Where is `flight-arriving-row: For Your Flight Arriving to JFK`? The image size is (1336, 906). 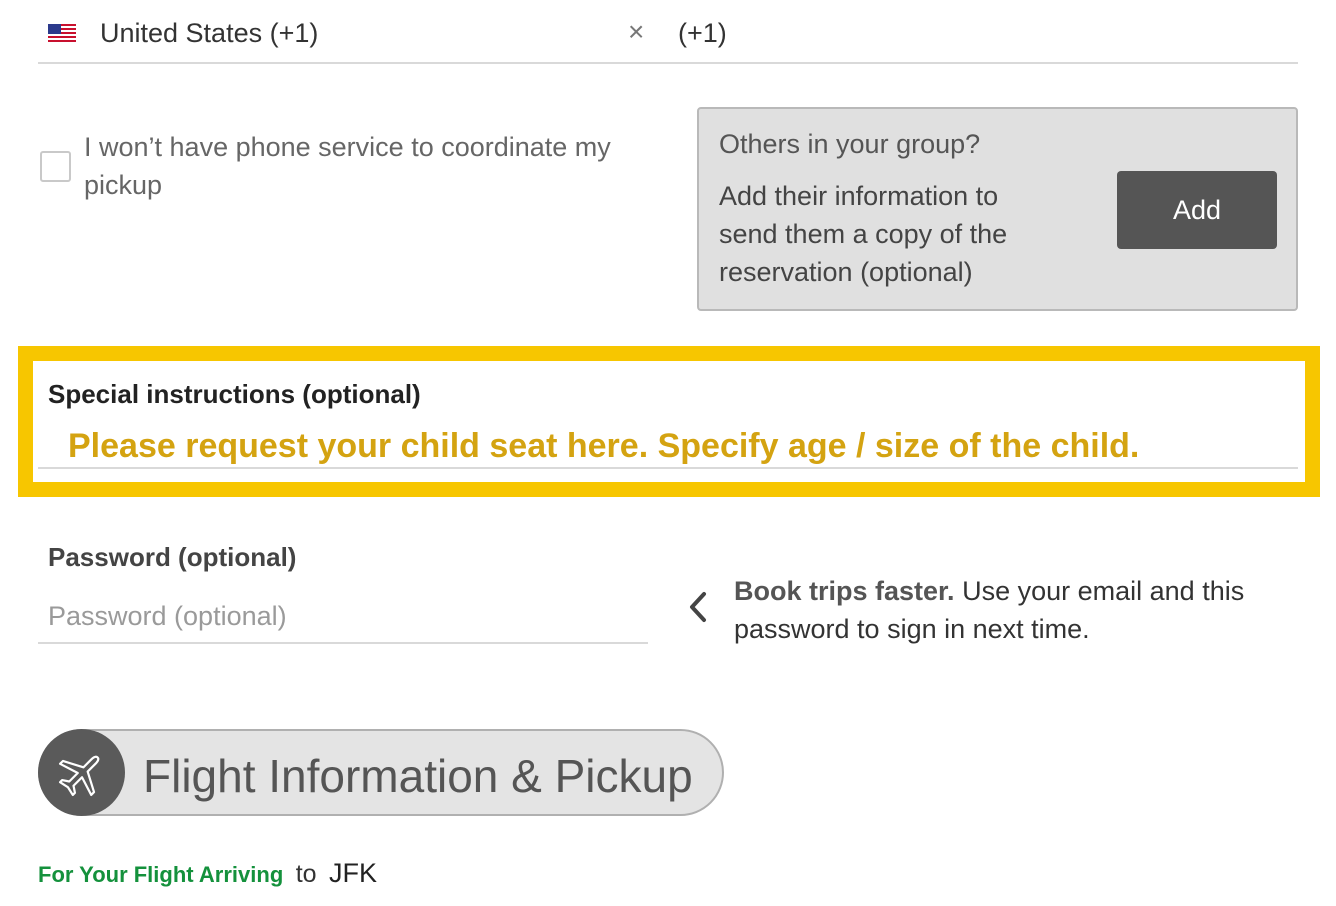
flight-arriving-row: For Your Flight Arriving to JFK is located at coordinates (207, 873).